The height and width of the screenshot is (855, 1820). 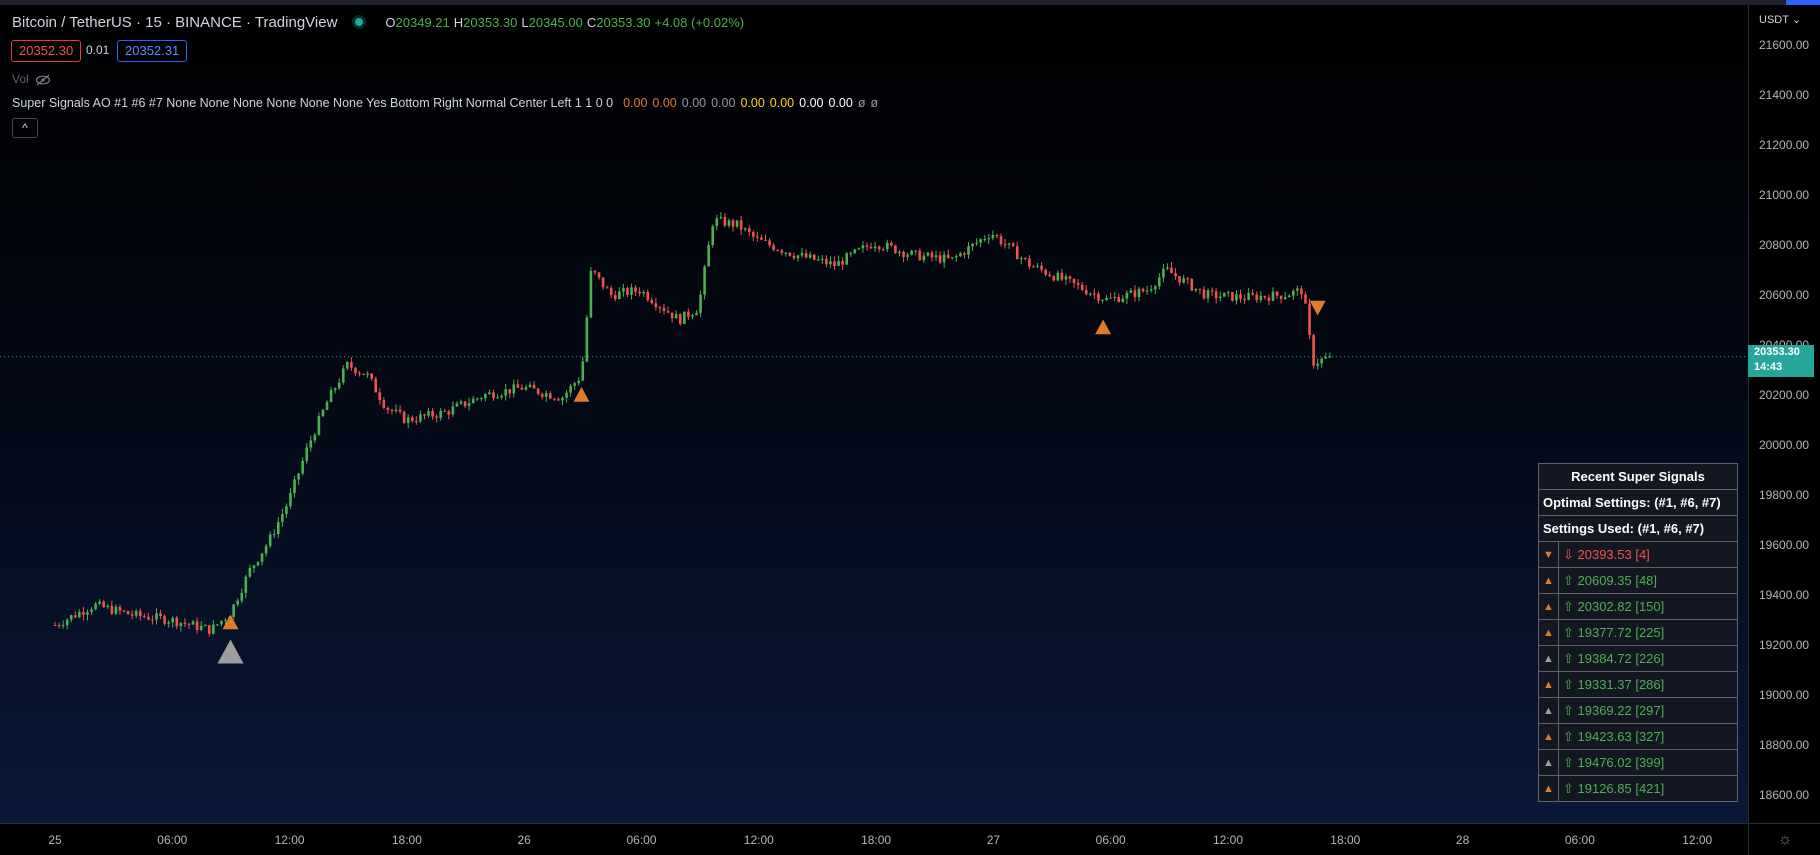 What do you see at coordinates (152, 51) in the screenshot?
I see `buy-button: 20352.31` at bounding box center [152, 51].